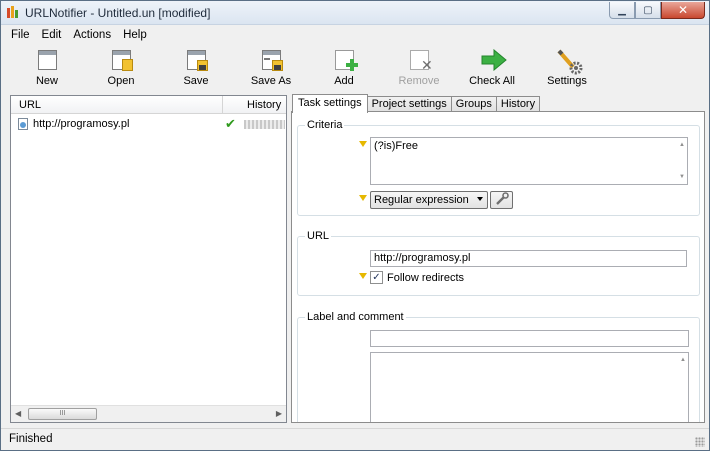 This screenshot has width=710, height=451. I want to click on check-all-button: Check All, so click(492, 69).